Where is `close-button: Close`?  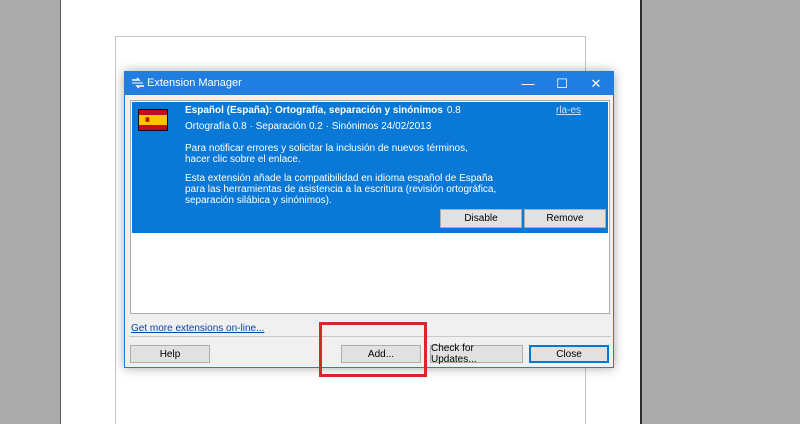 close-button: Close is located at coordinates (569, 354).